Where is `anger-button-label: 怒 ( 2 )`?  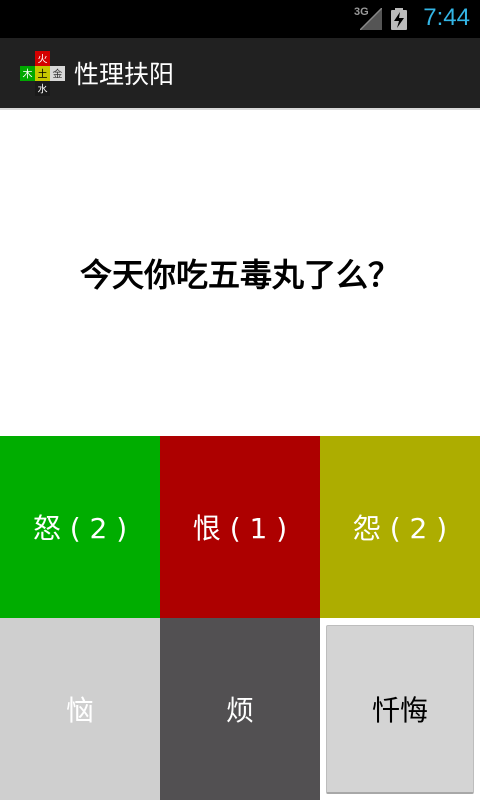
anger-button-label: 怒 ( 2 ) is located at coordinates (80, 528).